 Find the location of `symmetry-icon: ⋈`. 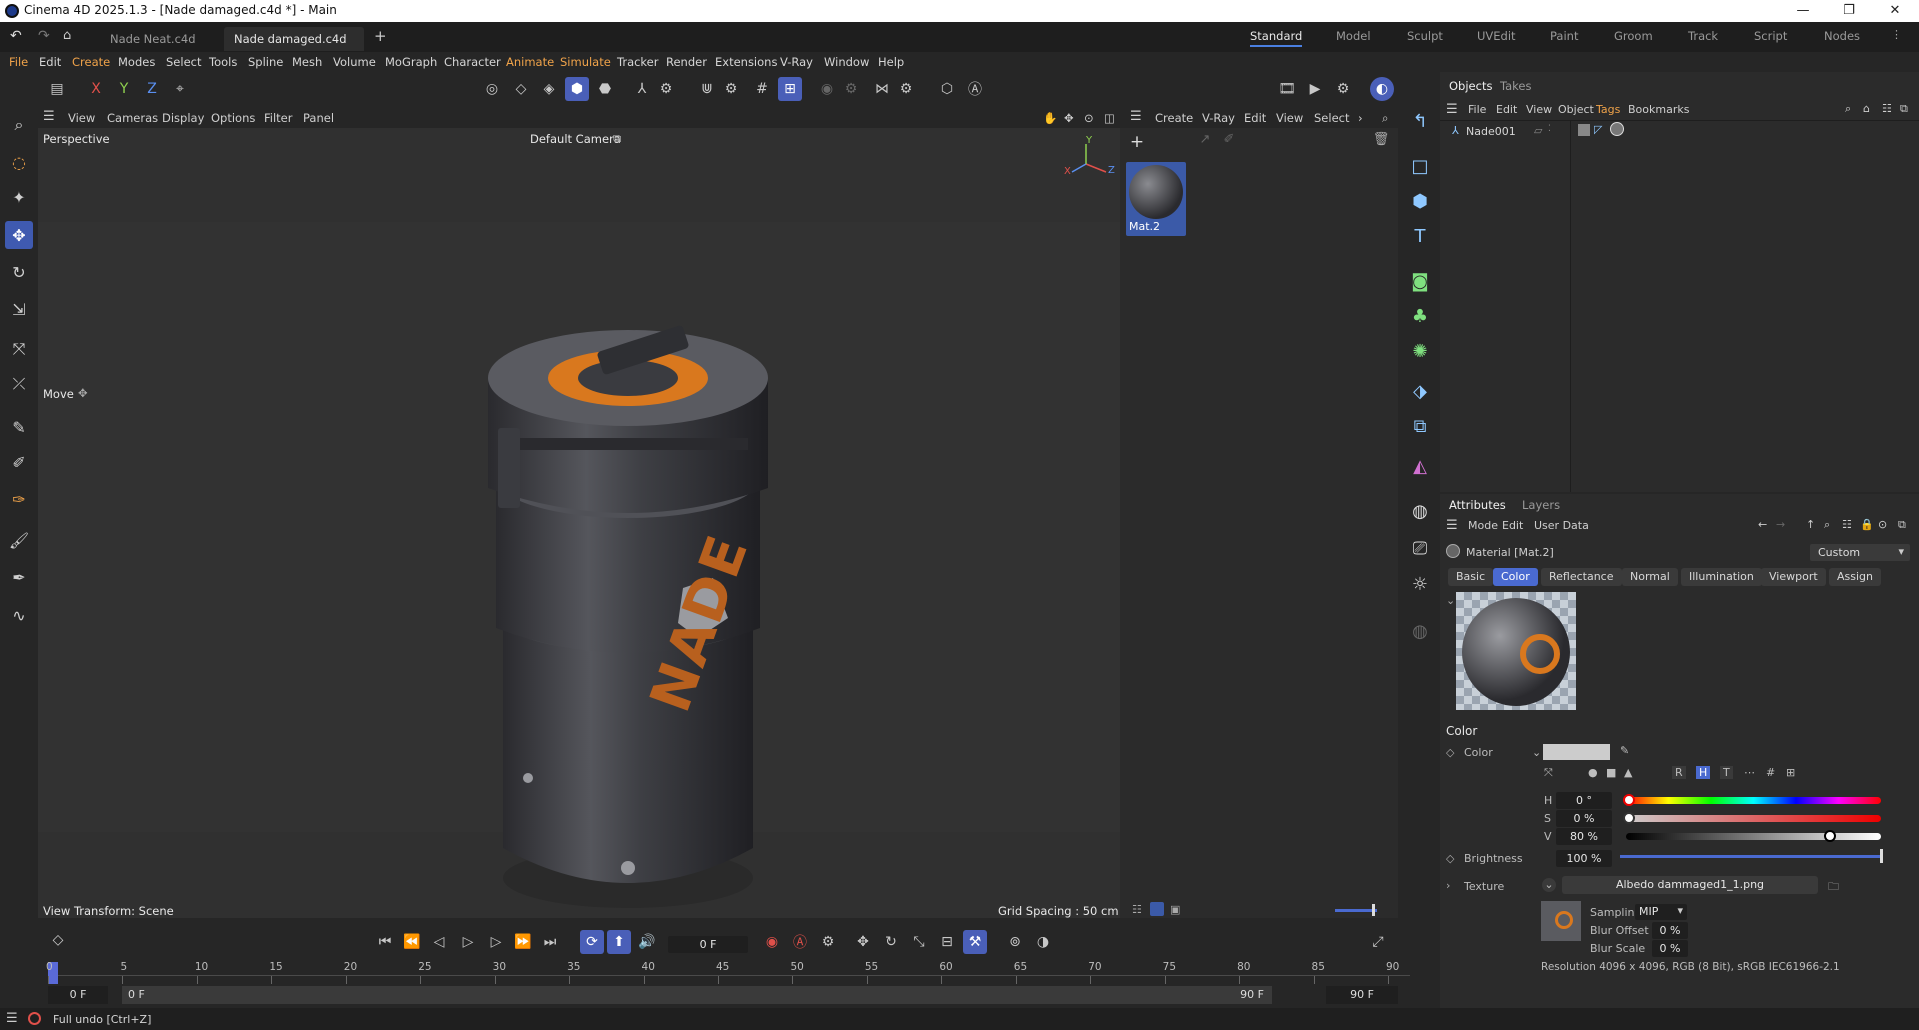

symmetry-icon: ⋈ is located at coordinates (882, 89).